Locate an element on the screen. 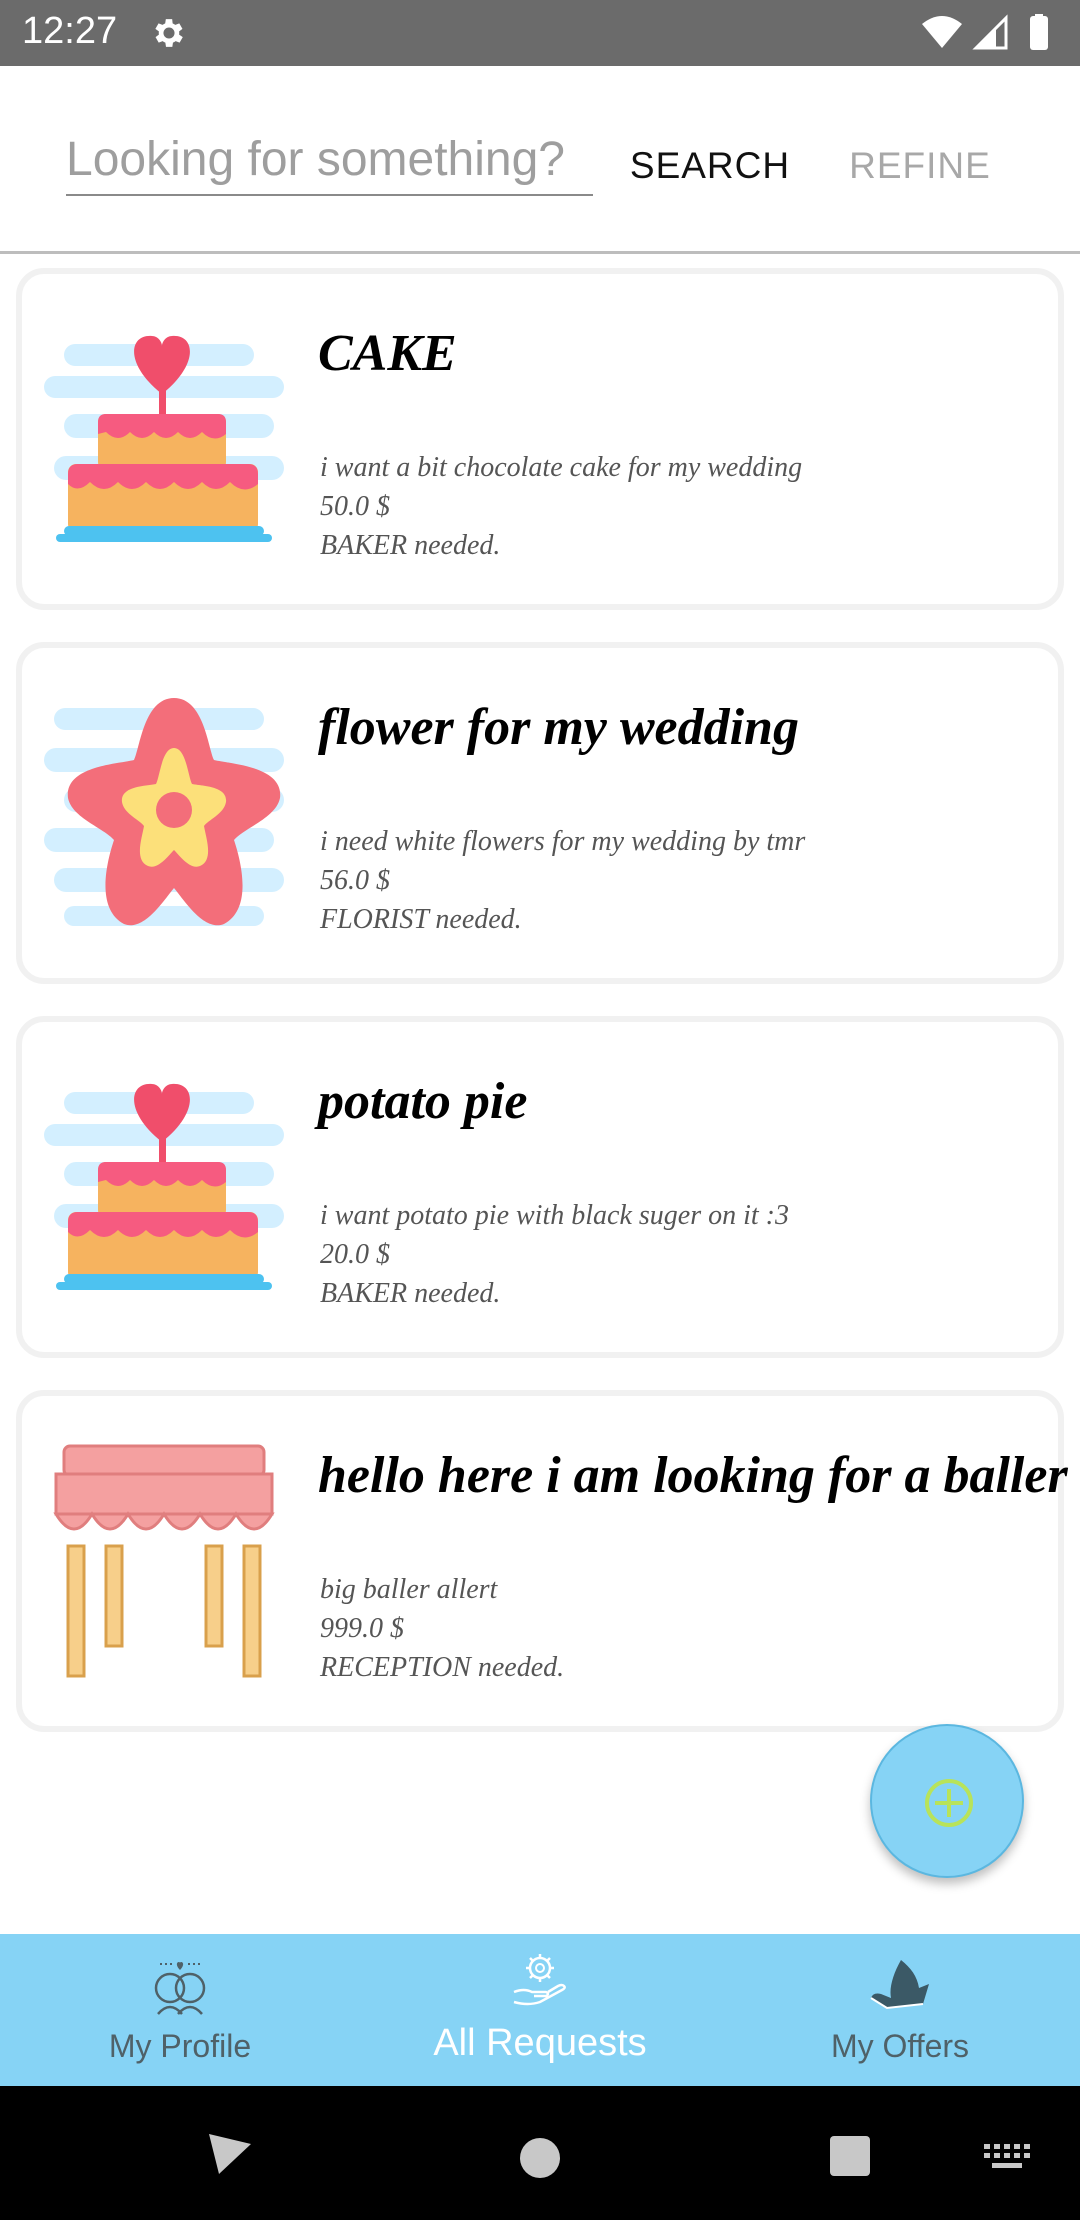 The height and width of the screenshot is (2220, 1080). nav-label: My Offers is located at coordinates (900, 2046).